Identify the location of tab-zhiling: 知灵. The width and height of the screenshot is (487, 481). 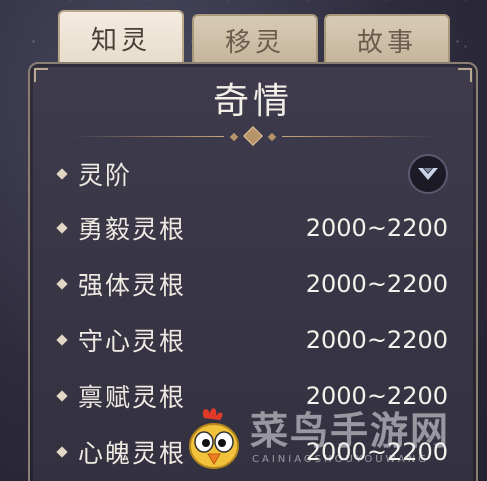
(121, 38).